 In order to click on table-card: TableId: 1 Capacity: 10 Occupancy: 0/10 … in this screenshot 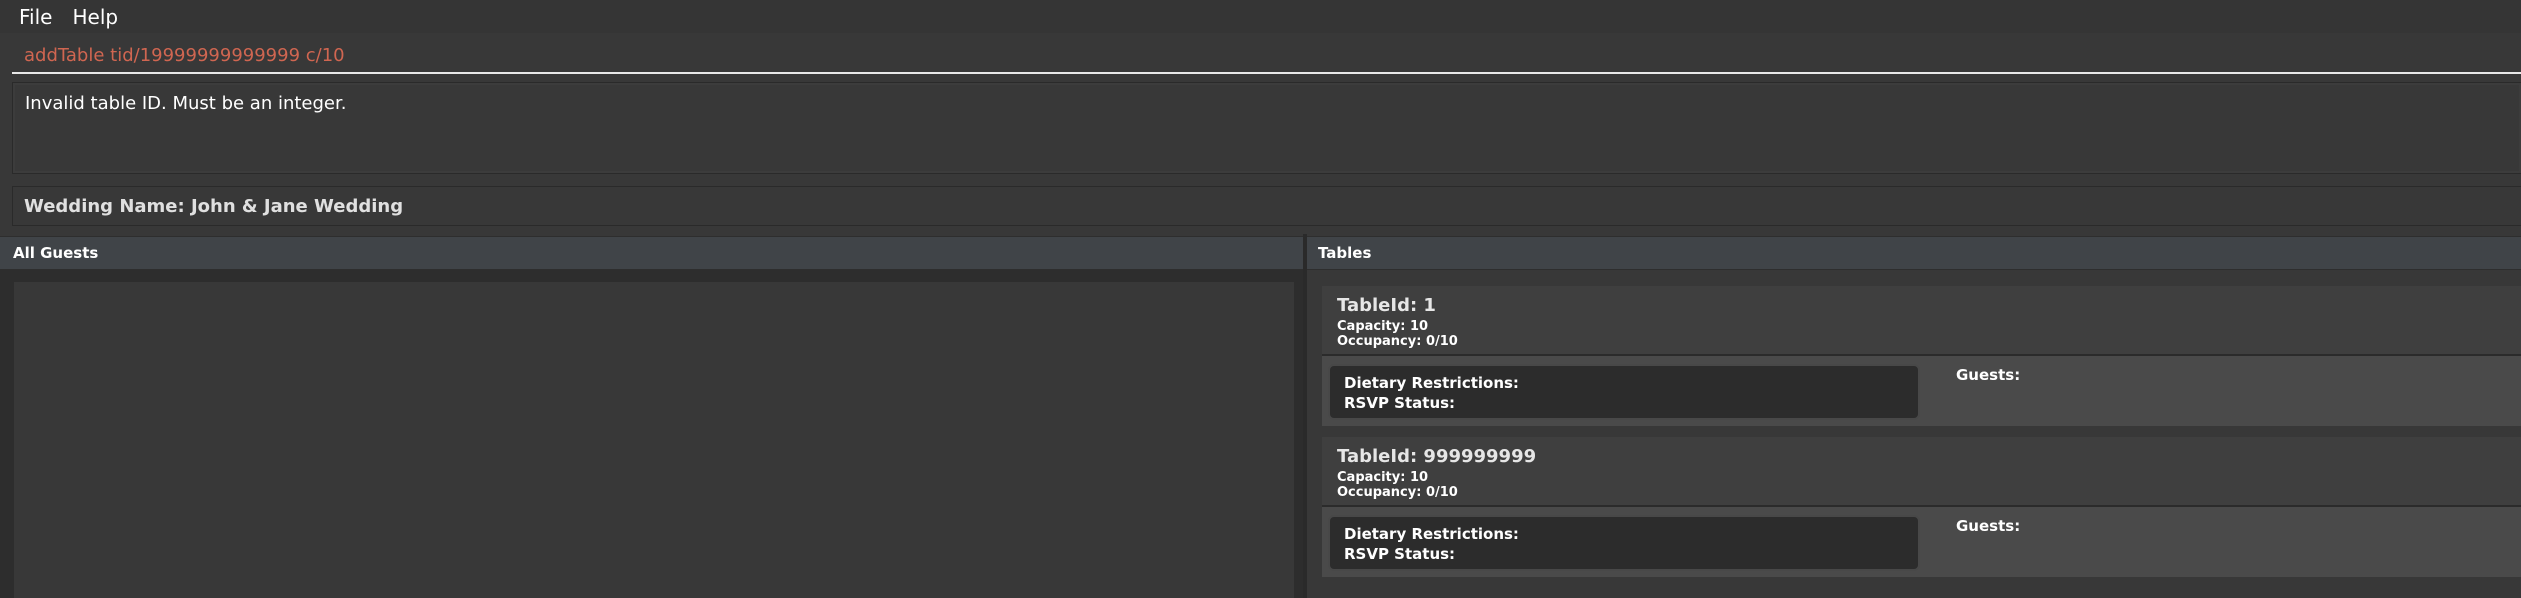, I will do `click(1921, 356)`.